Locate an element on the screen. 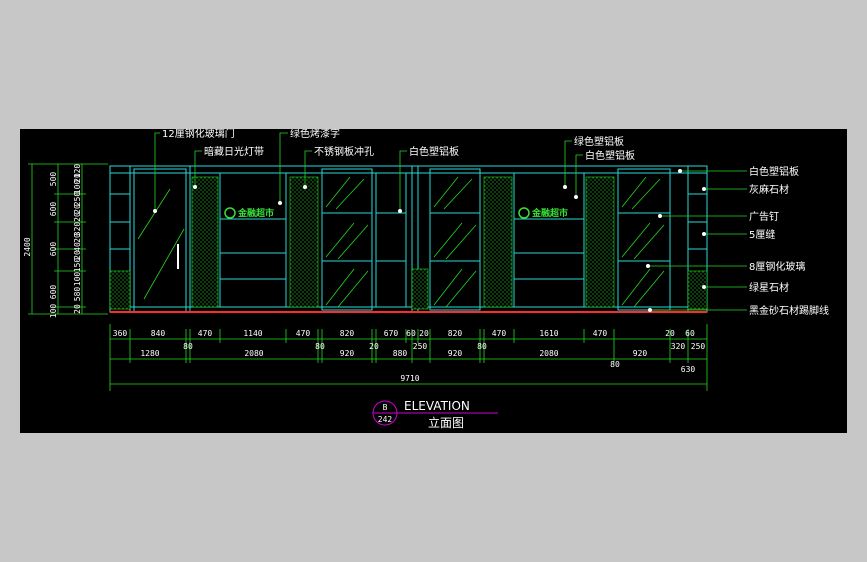 Image resolution: width=867 pixels, height=562 pixels. dim-r2-0: 1280 is located at coordinates (149, 353).